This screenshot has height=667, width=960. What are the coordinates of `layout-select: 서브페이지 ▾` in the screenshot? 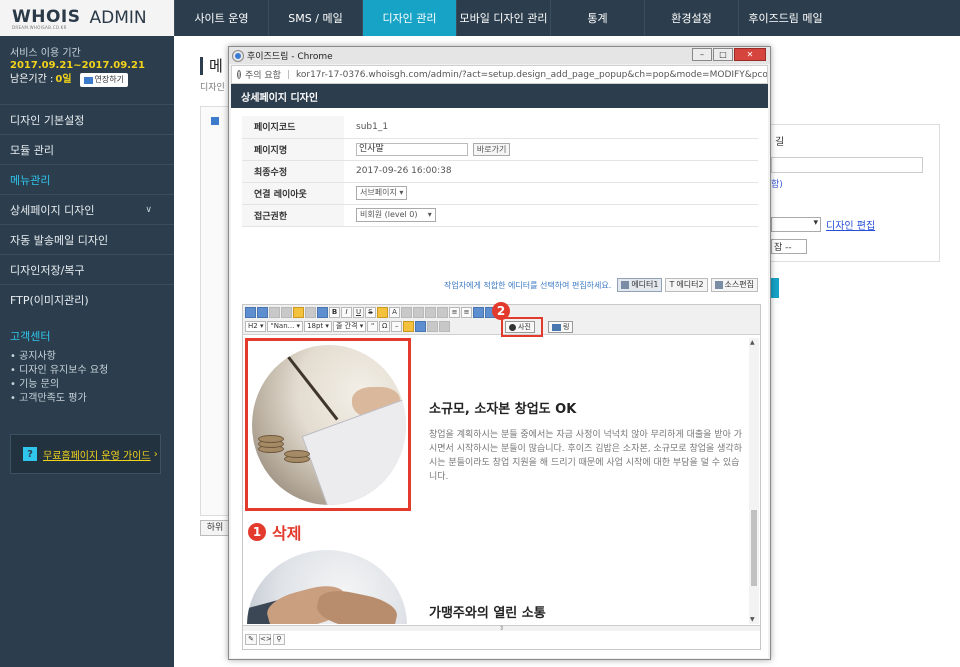 It's located at (382, 193).